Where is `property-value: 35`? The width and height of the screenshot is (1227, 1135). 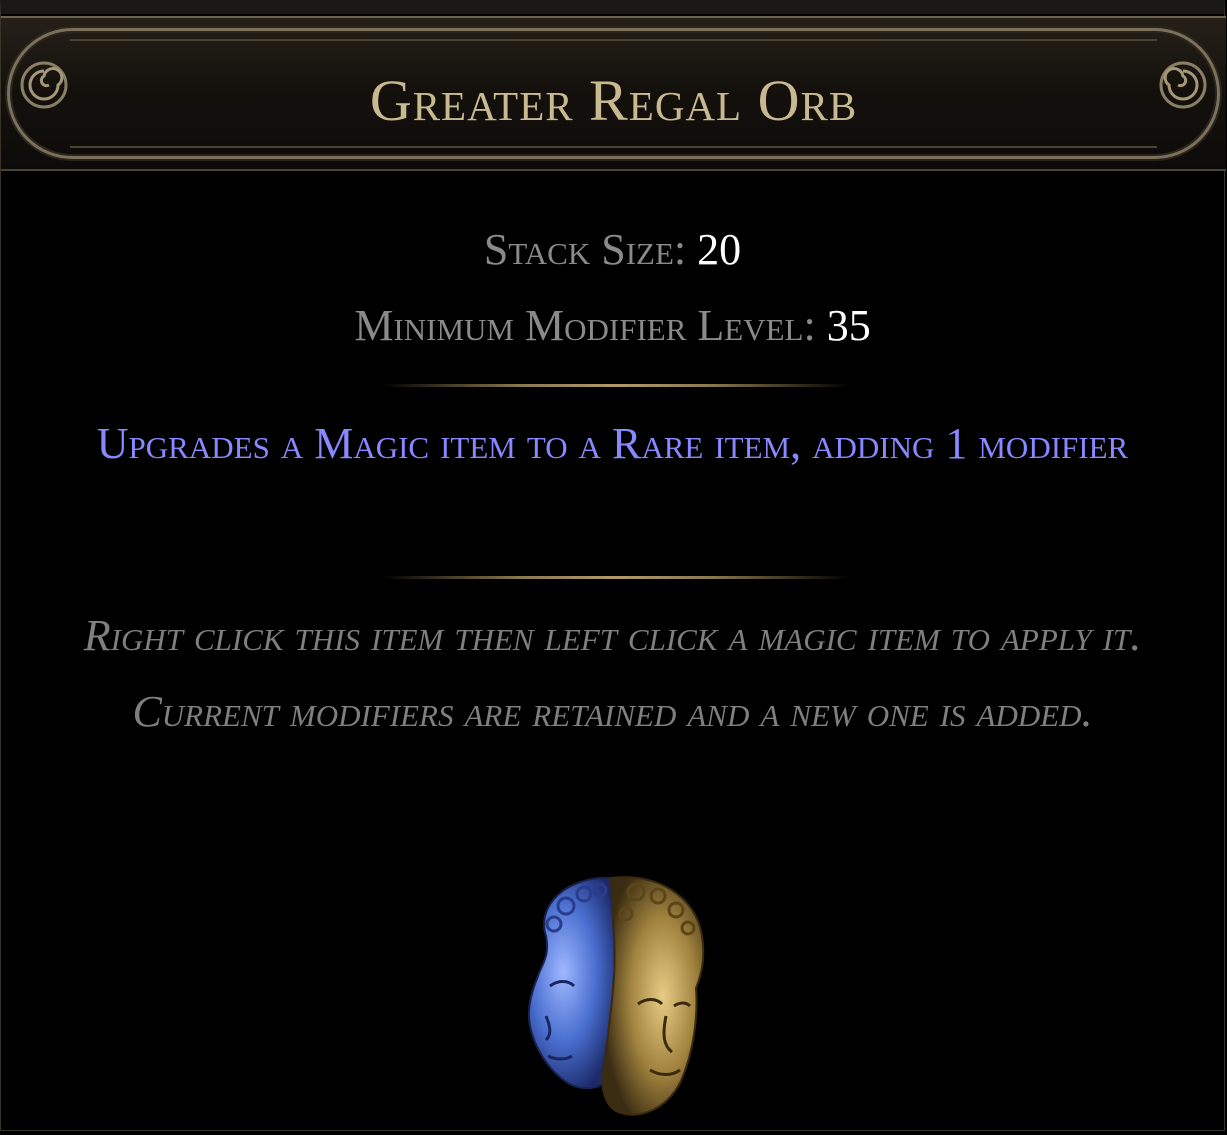
property-value: 35 is located at coordinates (848, 325).